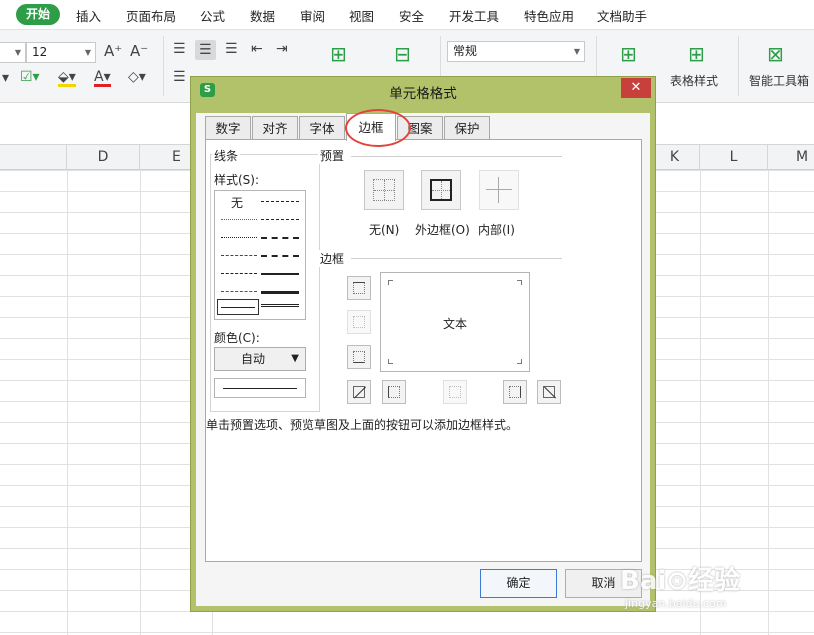  I want to click on border-group-title: 边框, so click(332, 258).